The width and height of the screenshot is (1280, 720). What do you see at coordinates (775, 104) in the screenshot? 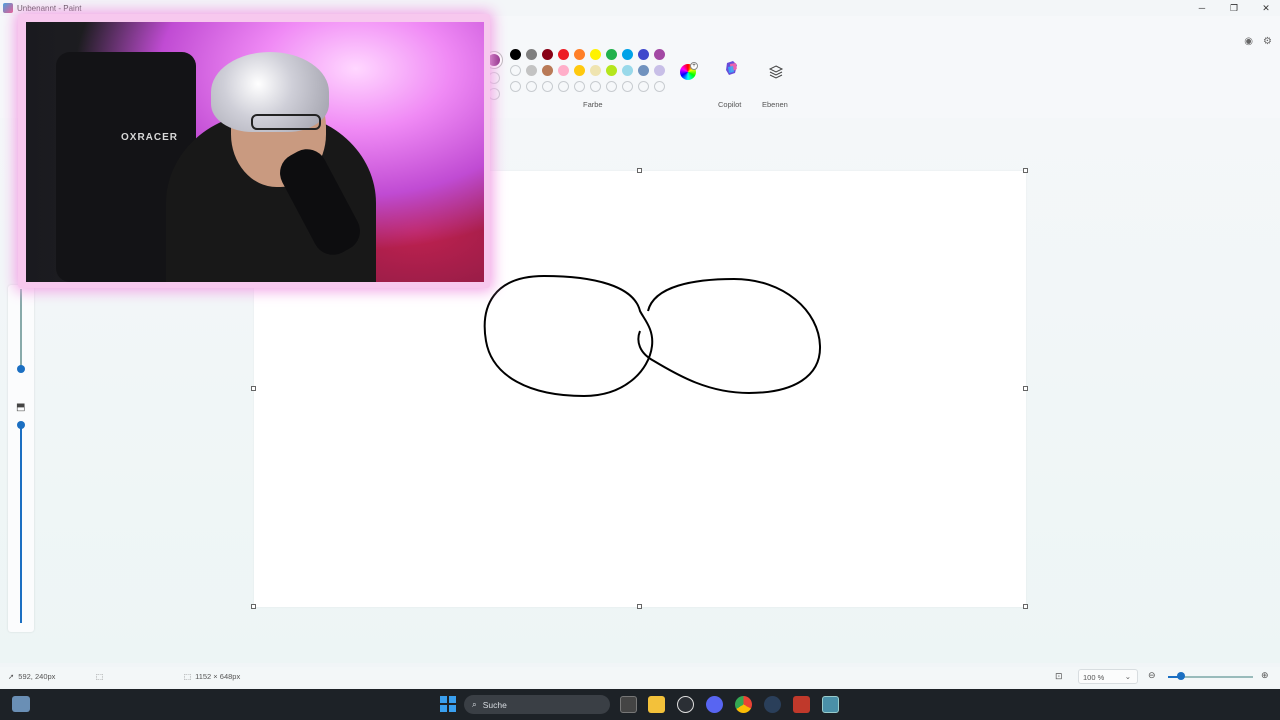
I see `layers-label: Ebenen` at bounding box center [775, 104].